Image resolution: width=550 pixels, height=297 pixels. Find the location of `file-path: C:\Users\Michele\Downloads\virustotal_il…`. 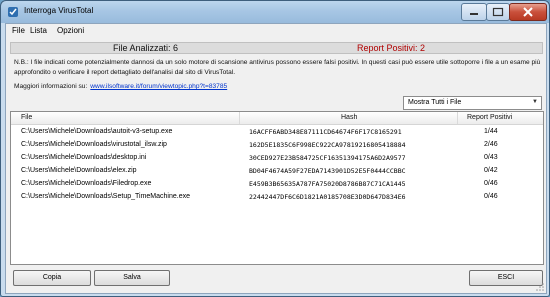

file-path: C:\Users\Michele\Downloads\virustotal_il… is located at coordinates (94, 144).